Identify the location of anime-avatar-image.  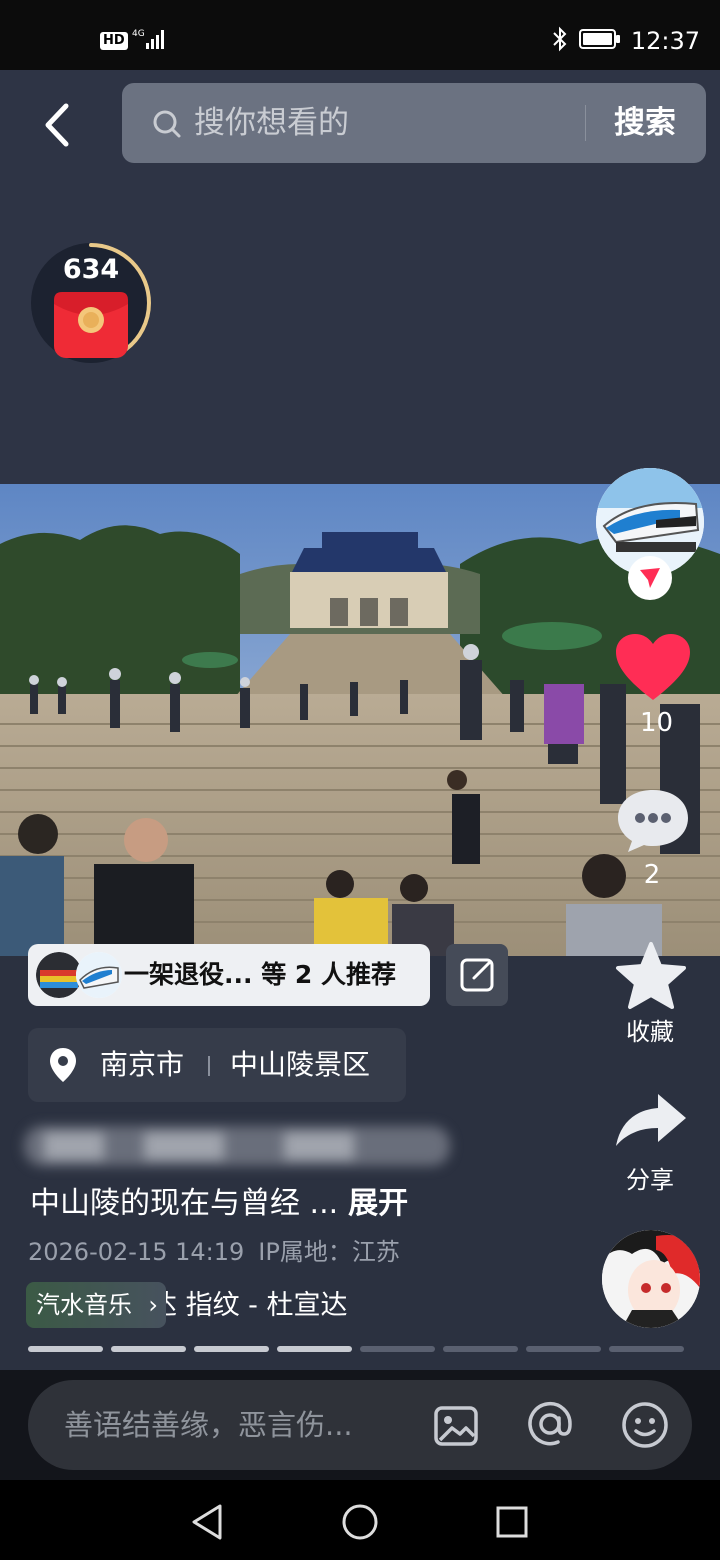
(651, 1279).